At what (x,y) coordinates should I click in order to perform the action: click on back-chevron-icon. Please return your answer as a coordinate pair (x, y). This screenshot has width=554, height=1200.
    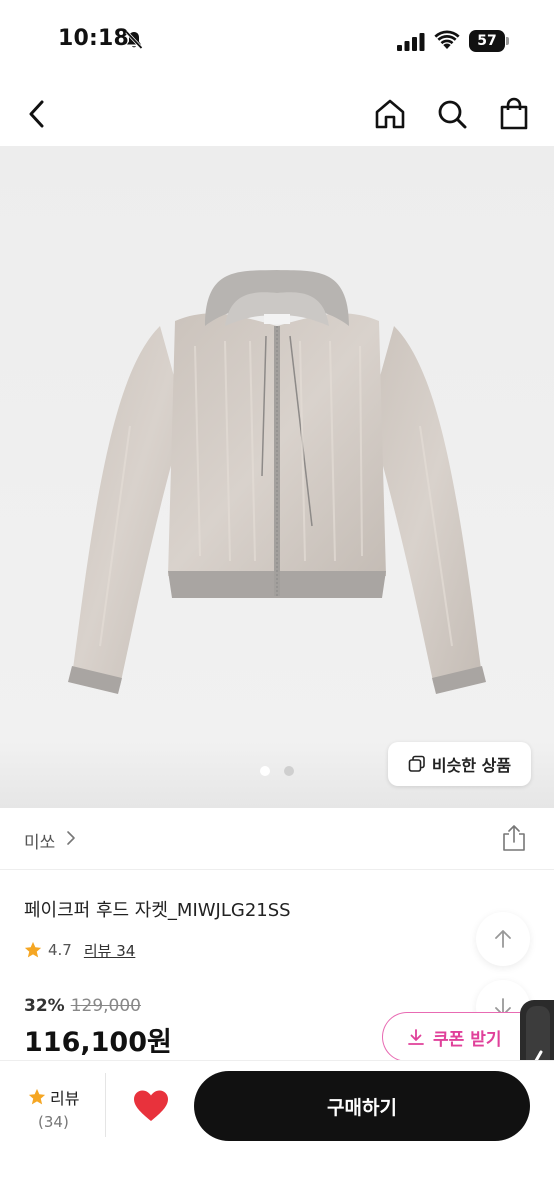
    Looking at the image, I should click on (38, 114).